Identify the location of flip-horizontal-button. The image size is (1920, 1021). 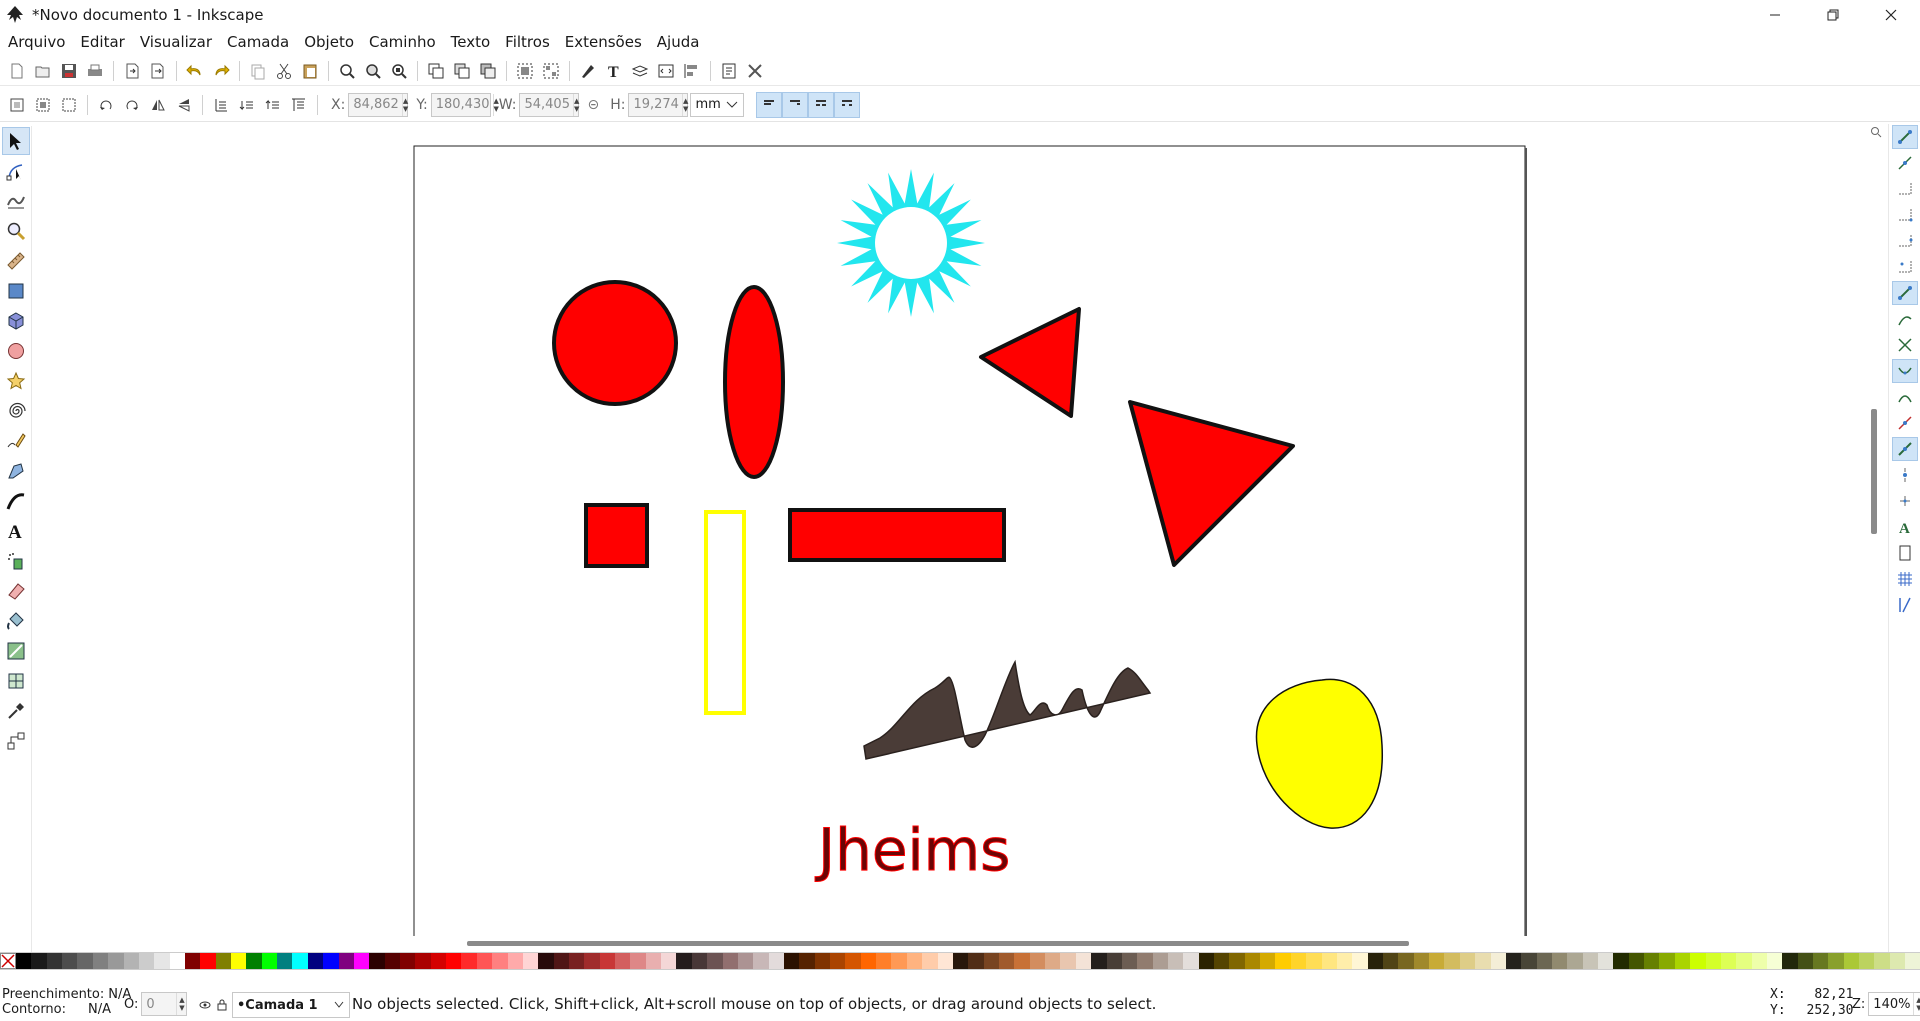
(158, 105).